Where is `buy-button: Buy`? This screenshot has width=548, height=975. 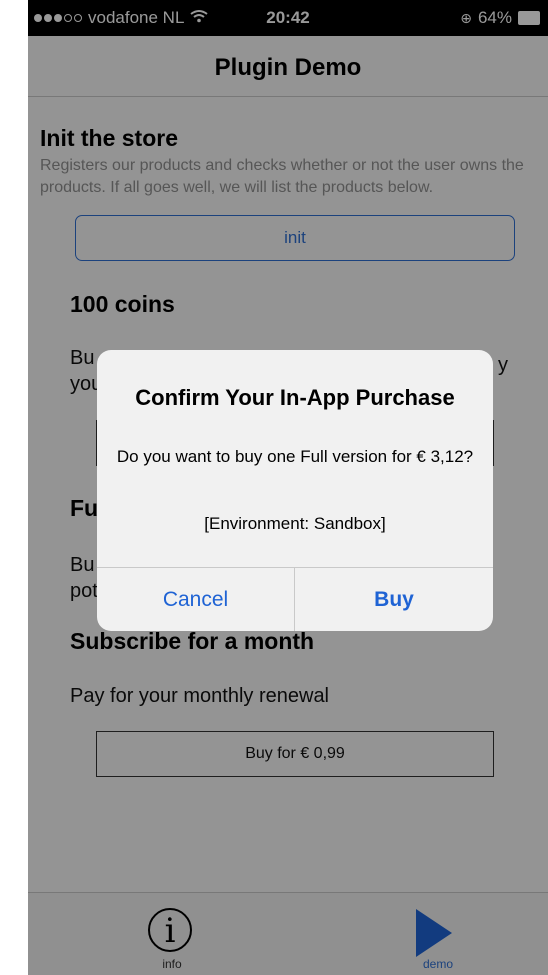 buy-button: Buy is located at coordinates (394, 599).